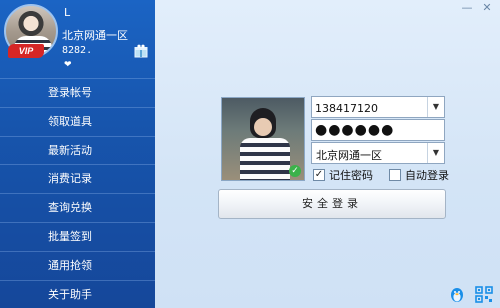 The image size is (500, 308). I want to click on profile-points: 8282., so click(77, 50).